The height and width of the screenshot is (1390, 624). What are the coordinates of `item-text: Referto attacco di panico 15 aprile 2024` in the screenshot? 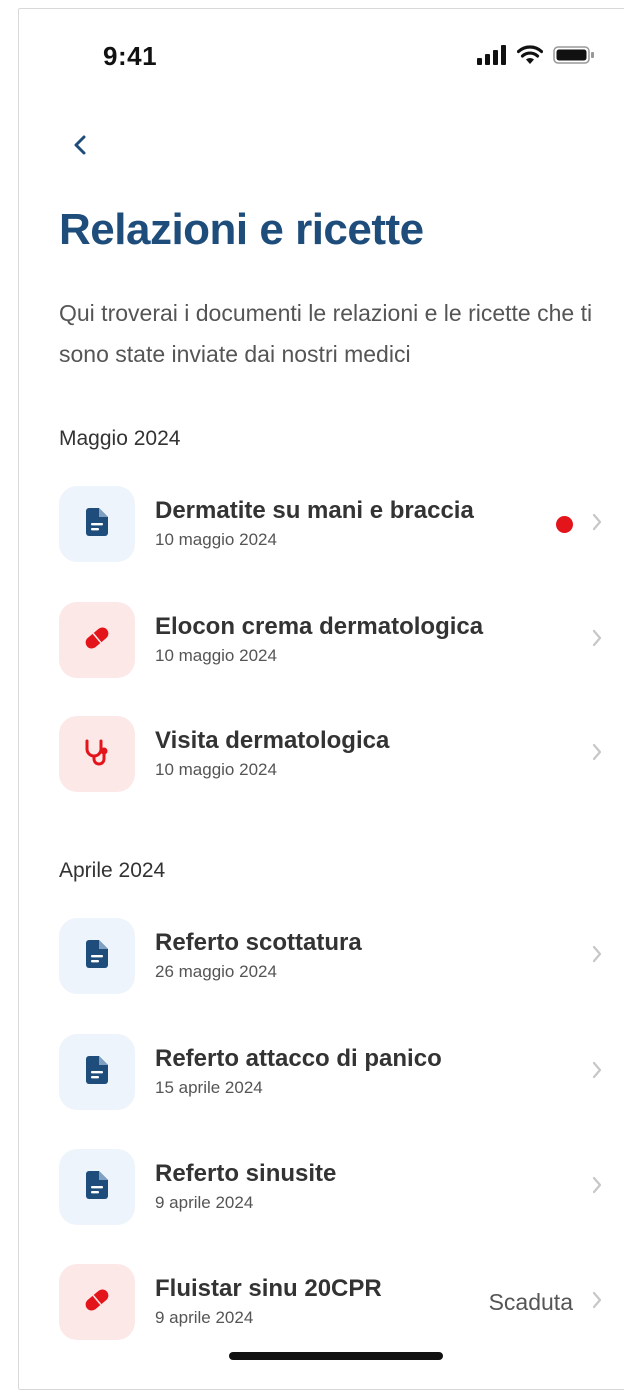 It's located at (373, 1072).